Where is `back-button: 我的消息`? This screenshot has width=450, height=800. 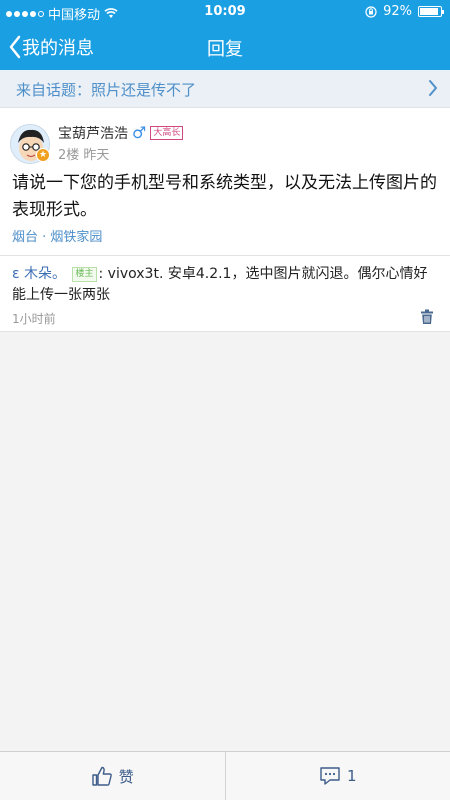 back-button: 我的消息 is located at coordinates (51, 47).